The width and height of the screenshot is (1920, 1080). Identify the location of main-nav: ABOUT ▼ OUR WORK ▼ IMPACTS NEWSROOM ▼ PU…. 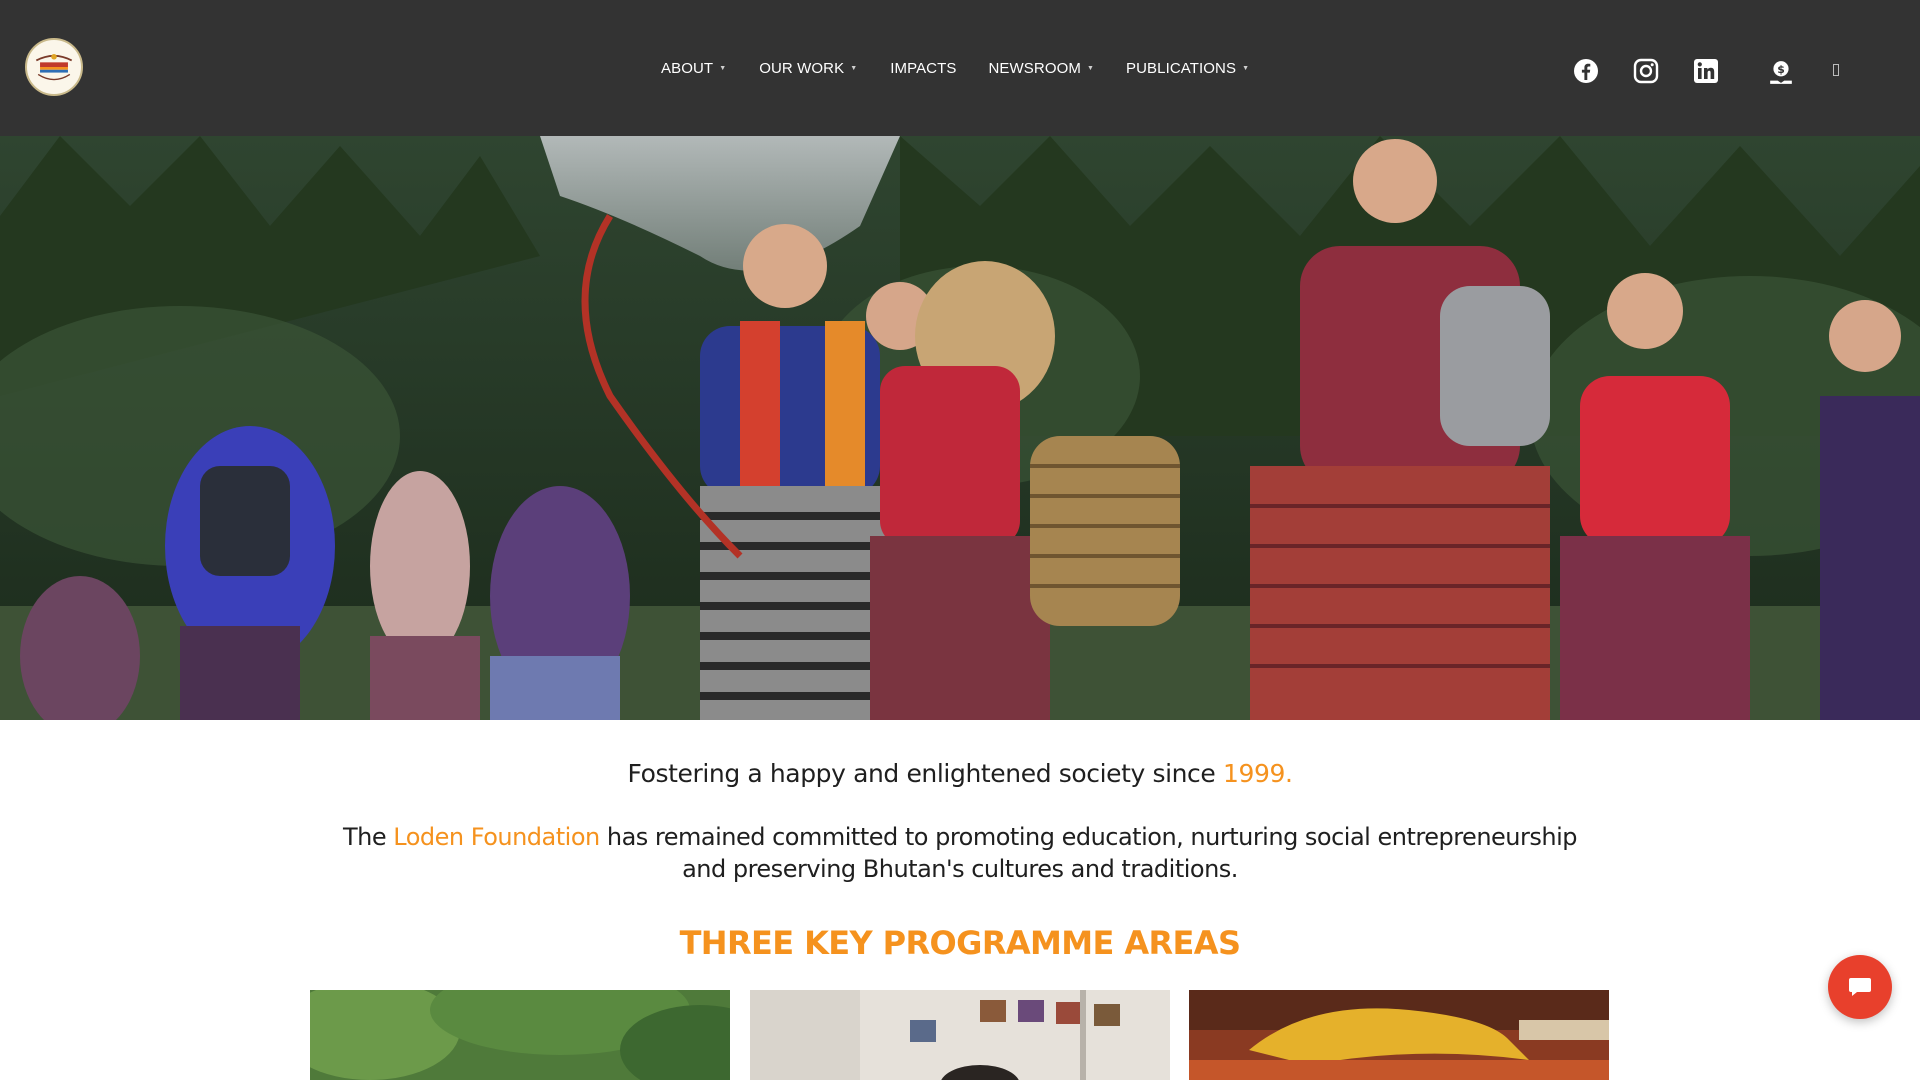
(955, 68).